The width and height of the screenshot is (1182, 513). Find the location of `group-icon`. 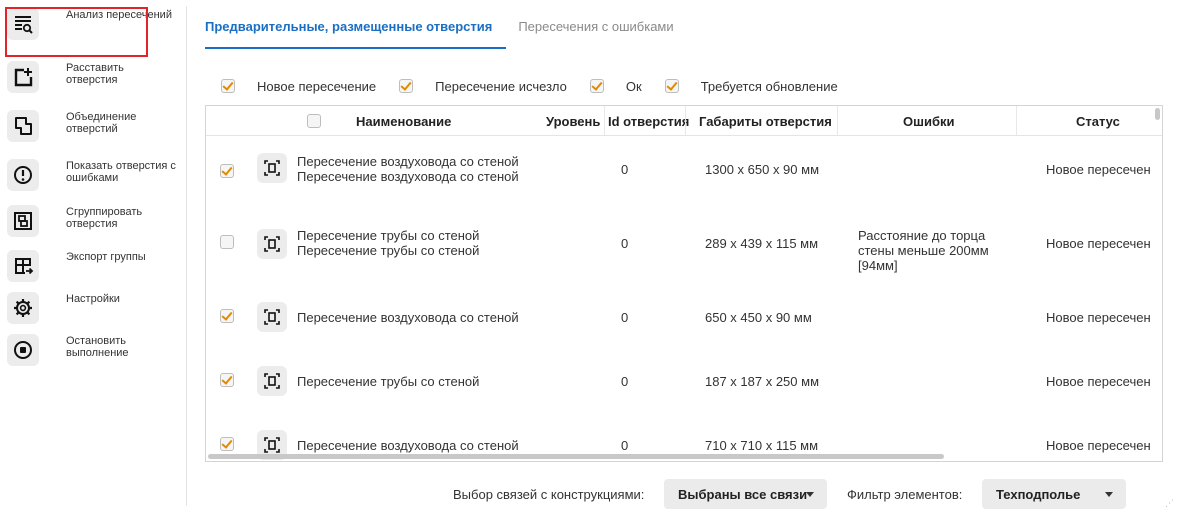

group-icon is located at coordinates (23, 221).